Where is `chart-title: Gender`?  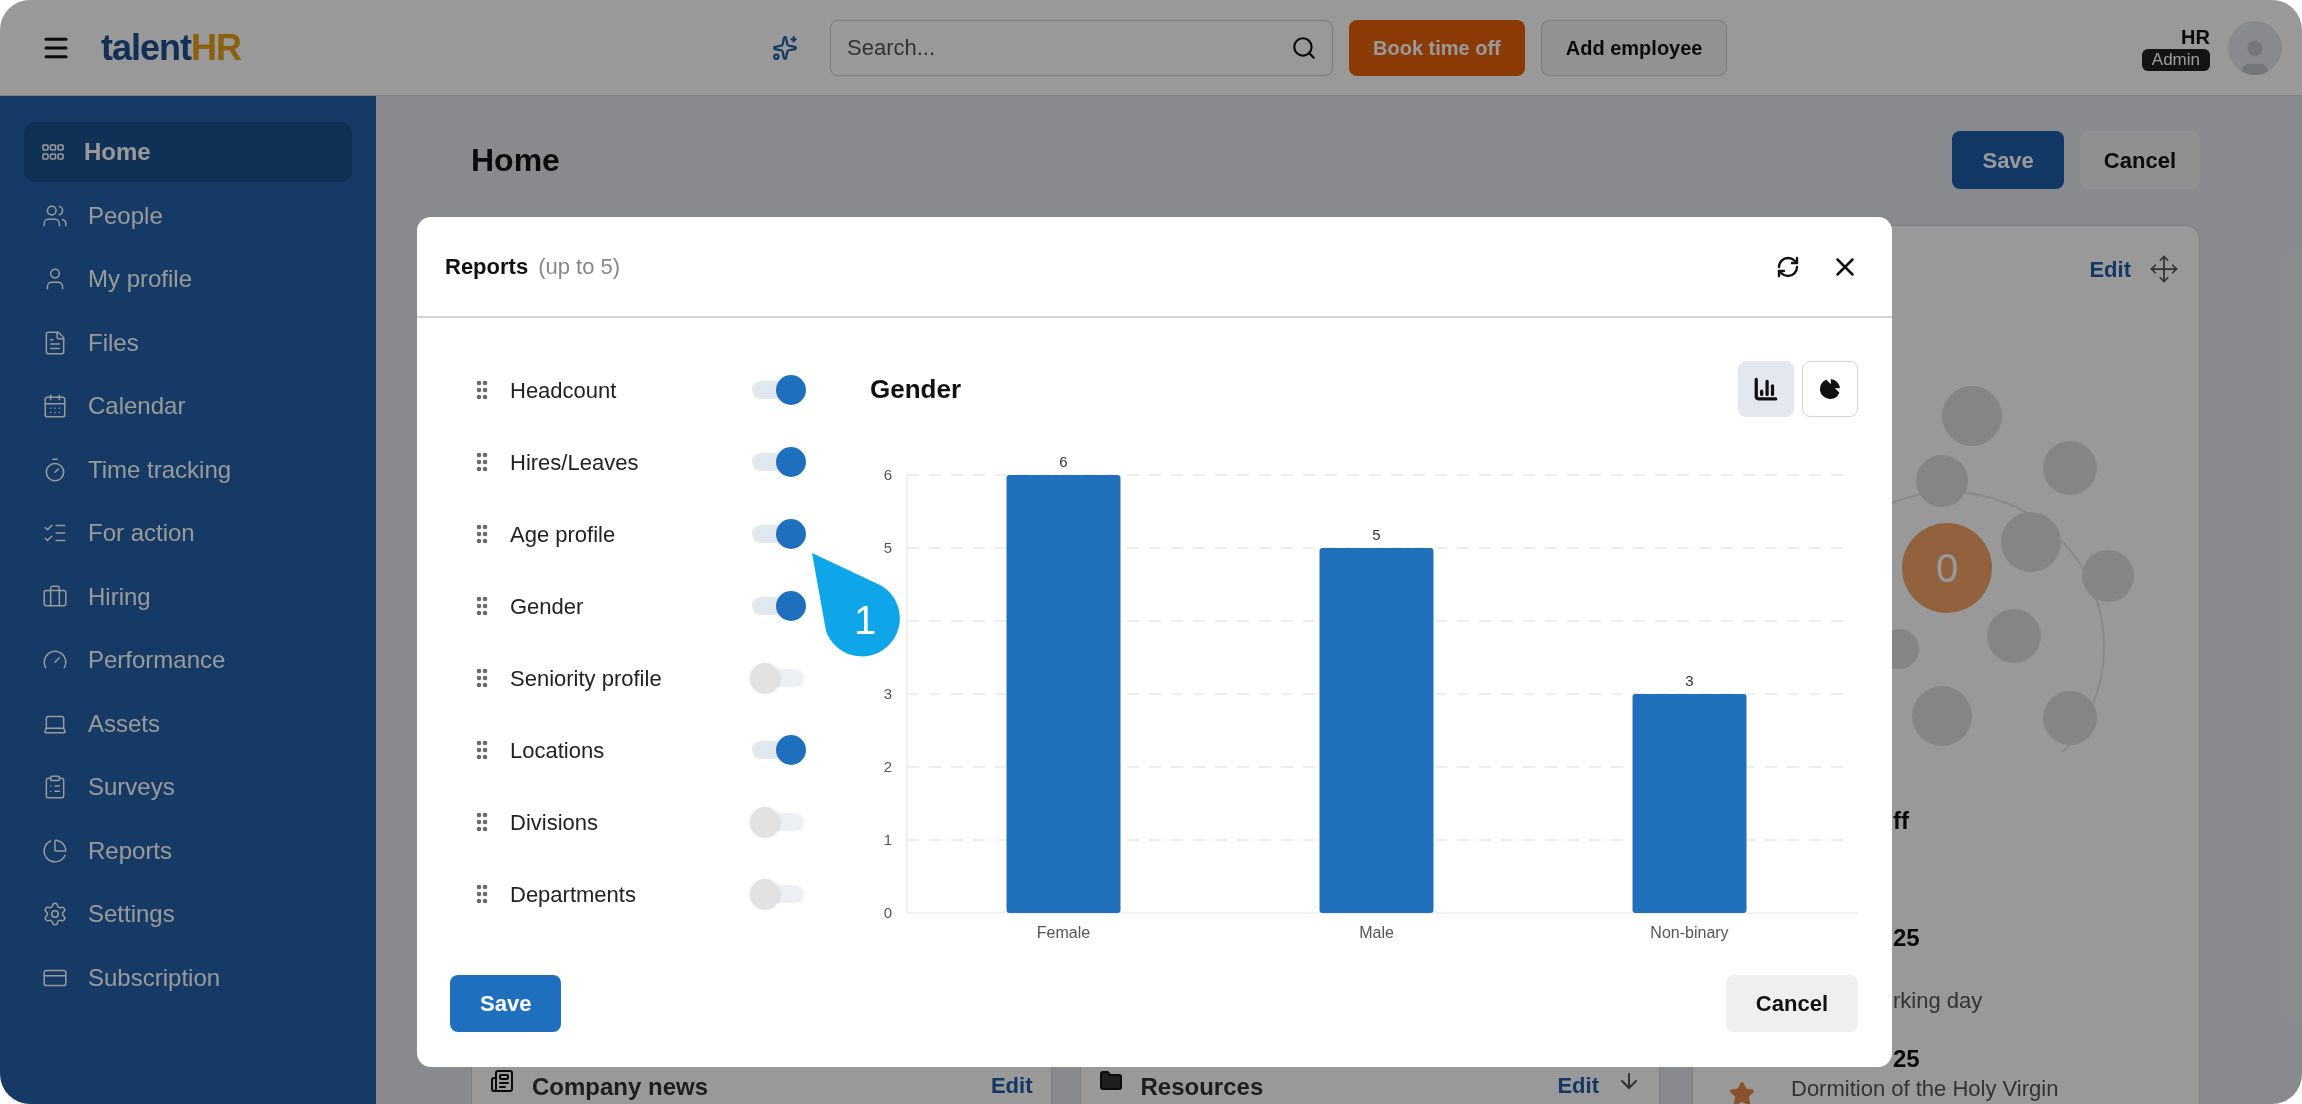 chart-title: Gender is located at coordinates (916, 389).